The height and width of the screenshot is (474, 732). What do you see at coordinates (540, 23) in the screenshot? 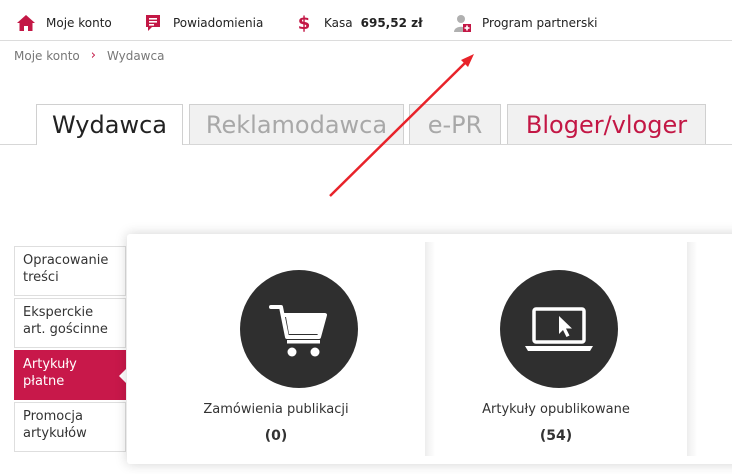
I see `partner-label: Program partnerski` at bounding box center [540, 23].